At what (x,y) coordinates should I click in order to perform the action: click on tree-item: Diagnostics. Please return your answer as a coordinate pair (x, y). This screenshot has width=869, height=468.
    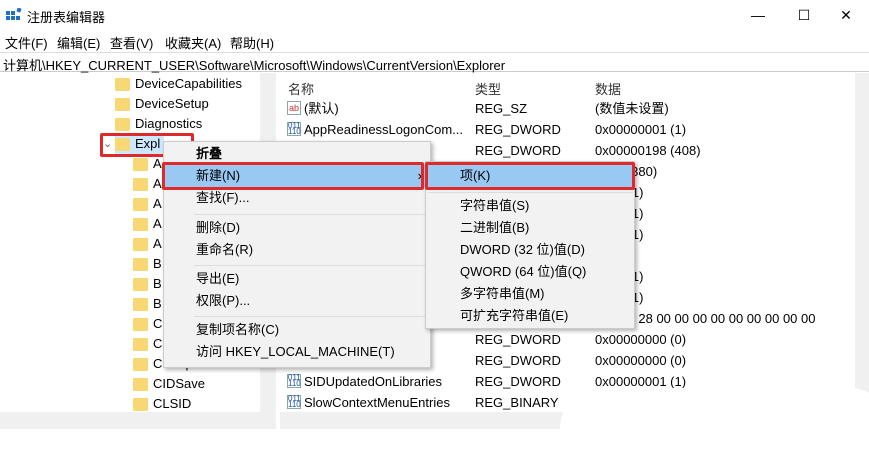
    Looking at the image, I should click on (158, 124).